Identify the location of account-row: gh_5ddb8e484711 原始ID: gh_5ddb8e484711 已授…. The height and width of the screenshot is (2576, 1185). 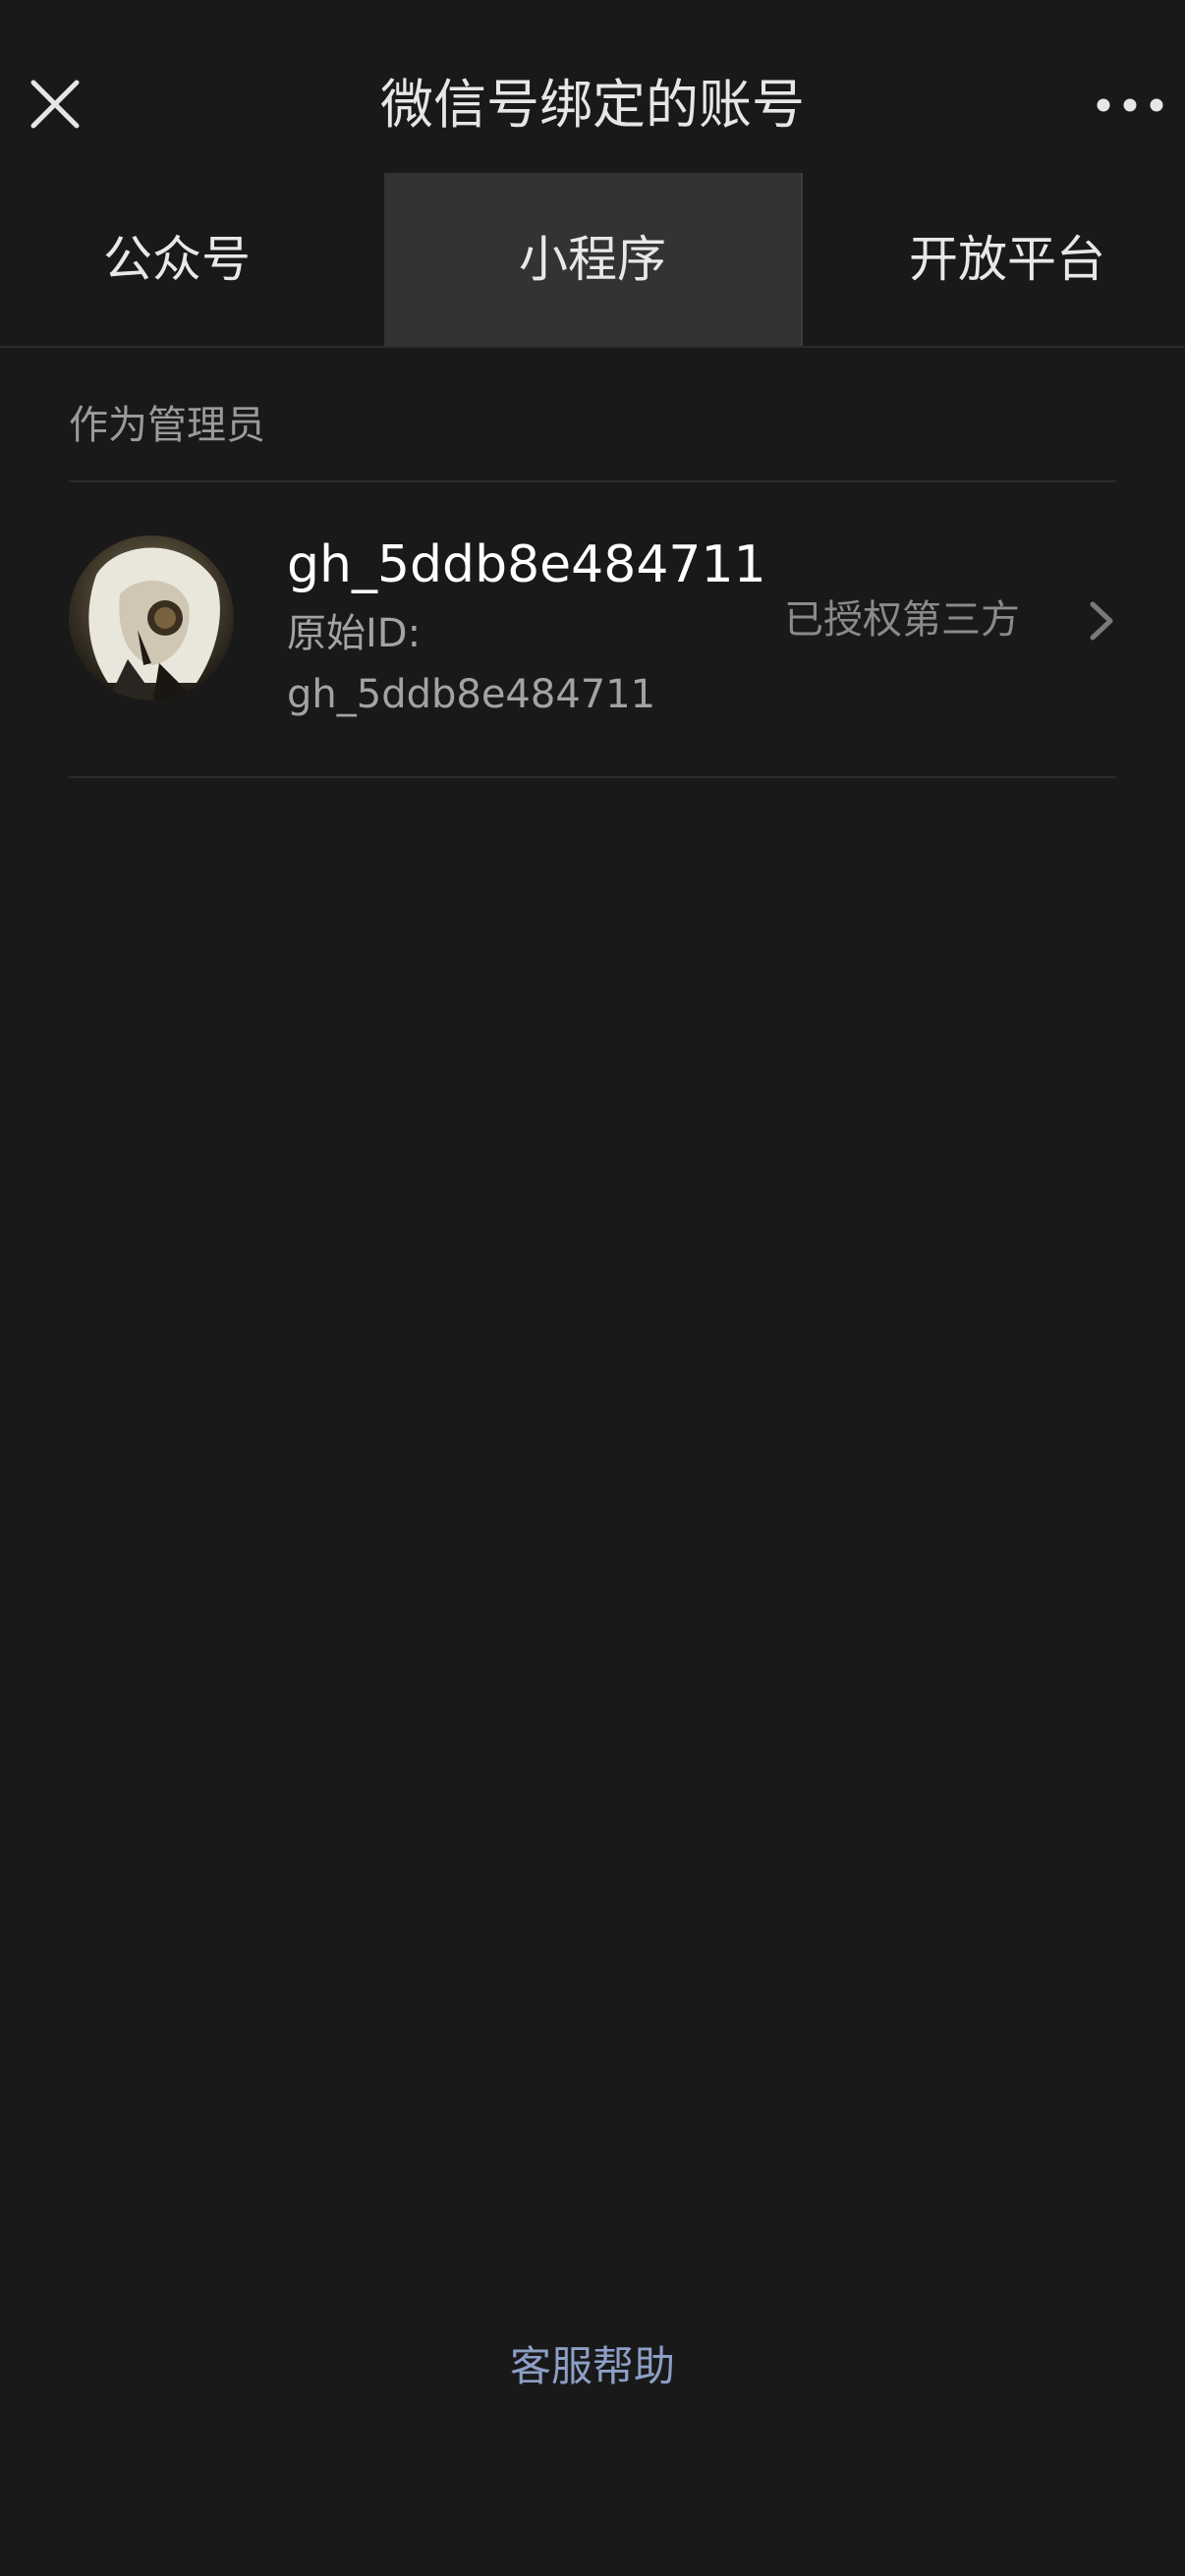
(592, 629).